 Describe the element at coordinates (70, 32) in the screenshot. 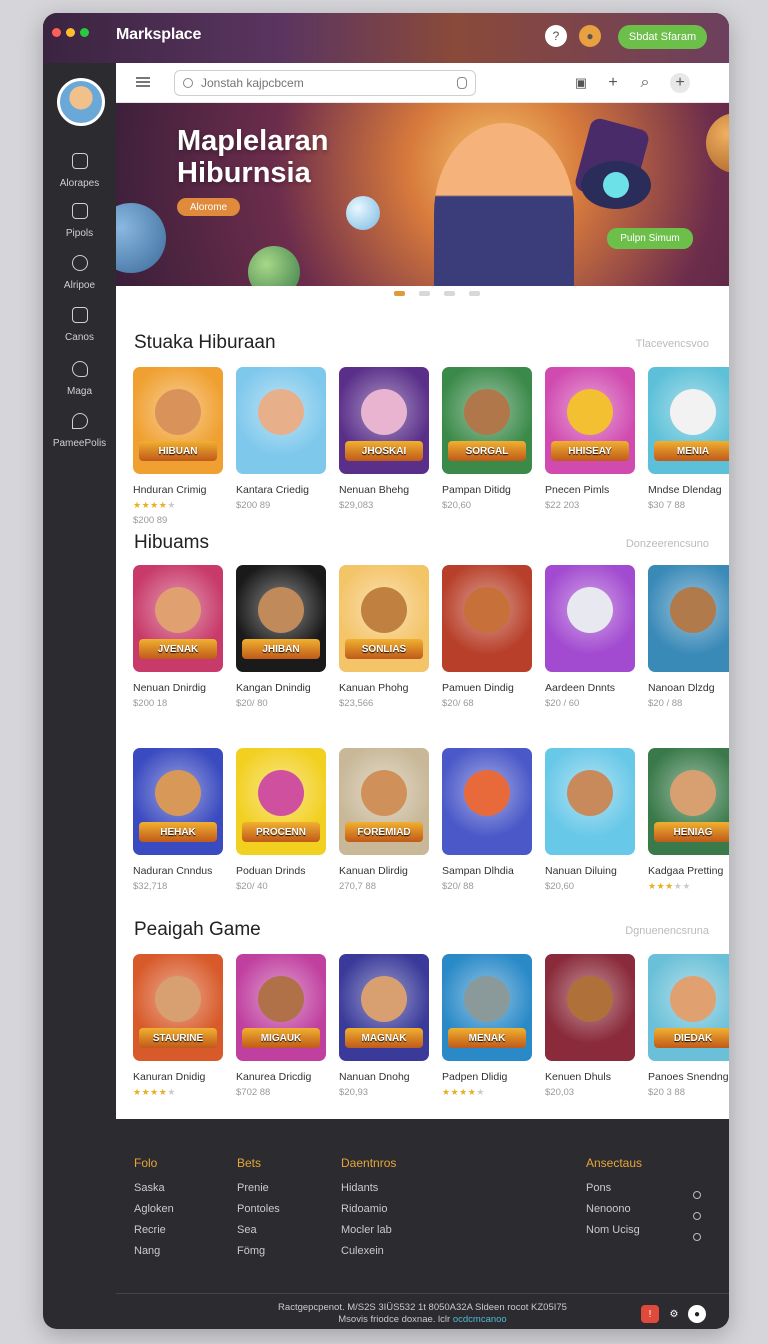

I see `minimize-window-button` at that location.